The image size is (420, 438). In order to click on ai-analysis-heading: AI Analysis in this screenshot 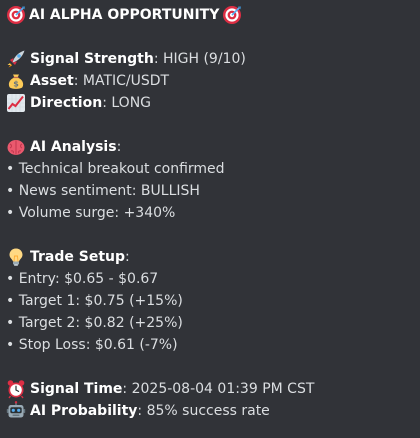, I will do `click(73, 147)`.